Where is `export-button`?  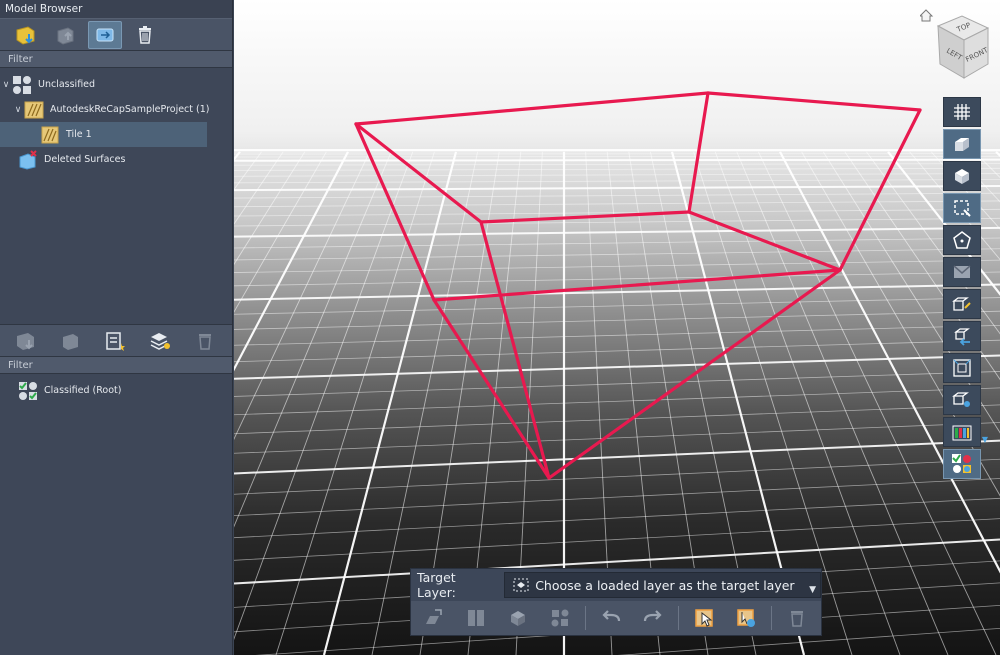 export-button is located at coordinates (65, 35).